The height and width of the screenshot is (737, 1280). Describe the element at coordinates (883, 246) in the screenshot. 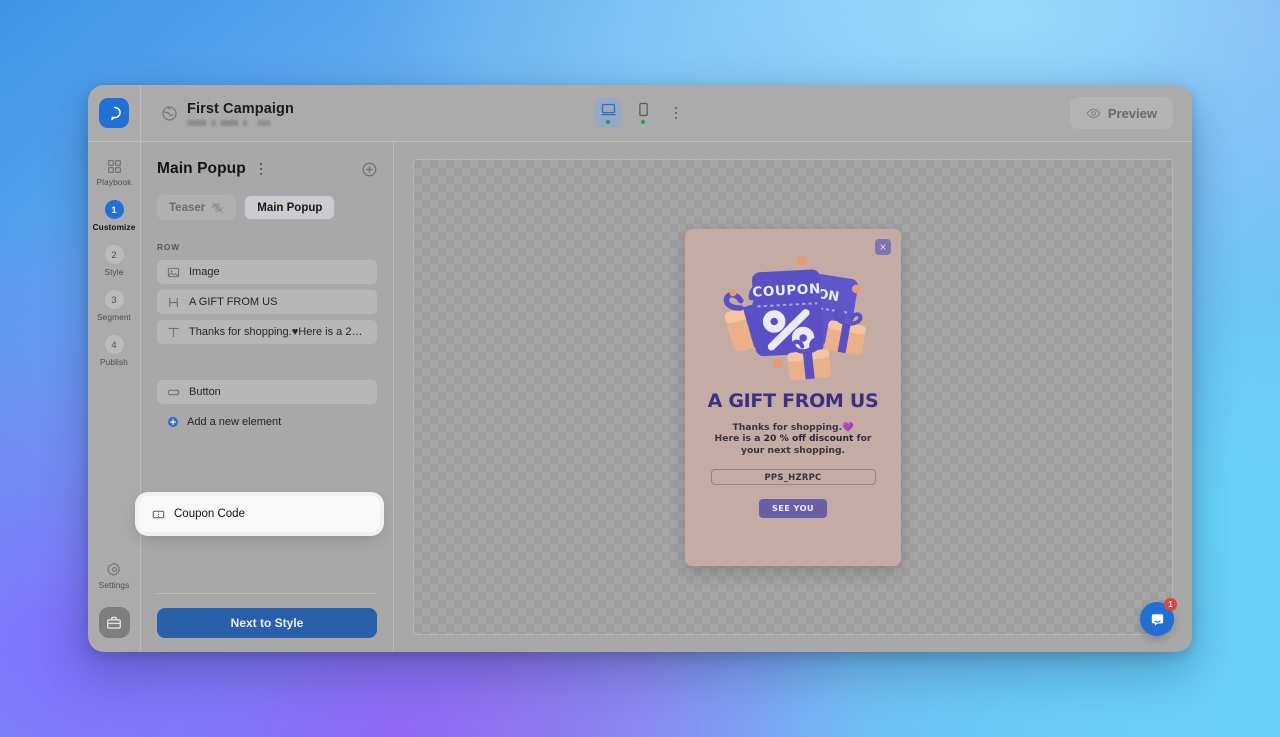

I see `close-icon` at that location.